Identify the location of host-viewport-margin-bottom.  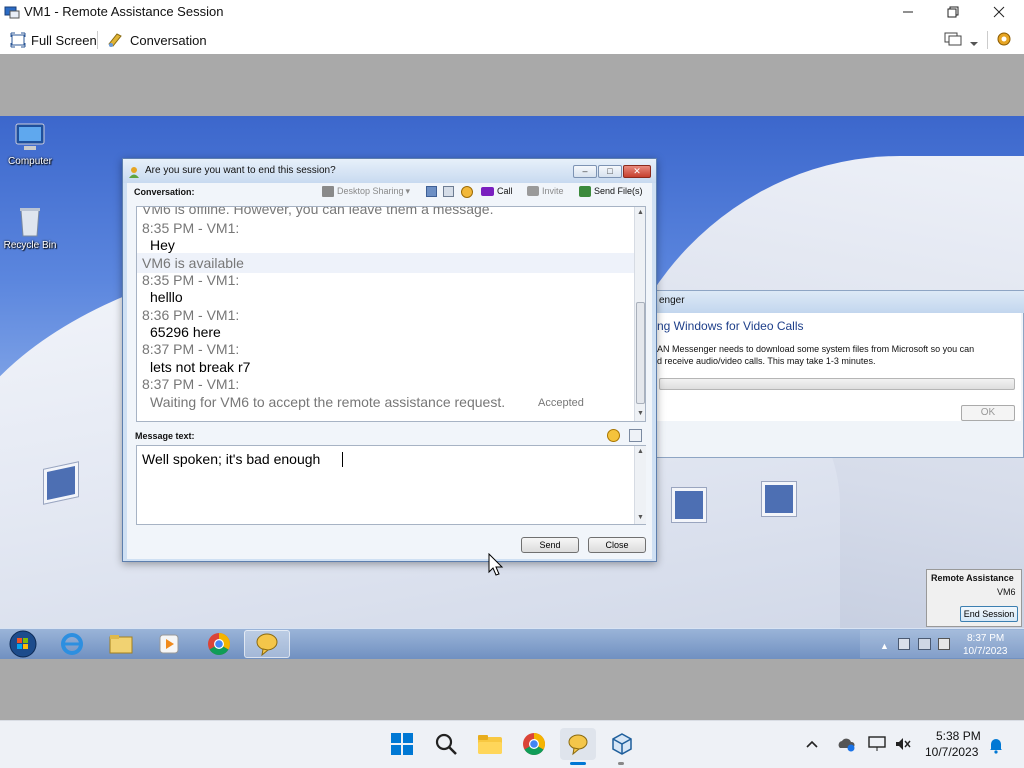
(512, 689).